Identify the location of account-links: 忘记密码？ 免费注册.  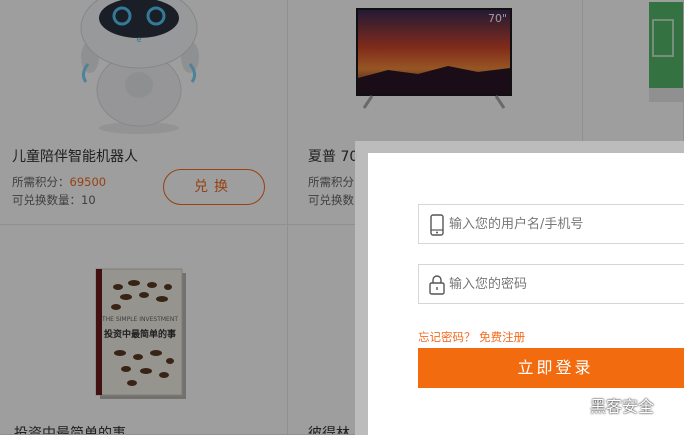
(471, 337).